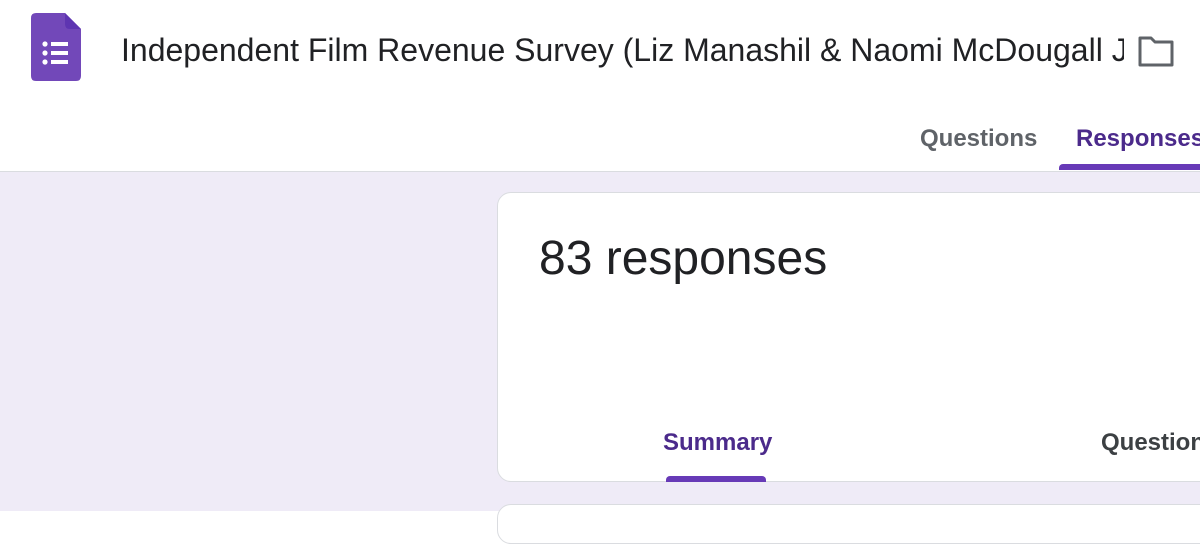 The width and height of the screenshot is (1200, 544). What do you see at coordinates (978, 144) in the screenshot?
I see `tab-questions: Questions` at bounding box center [978, 144].